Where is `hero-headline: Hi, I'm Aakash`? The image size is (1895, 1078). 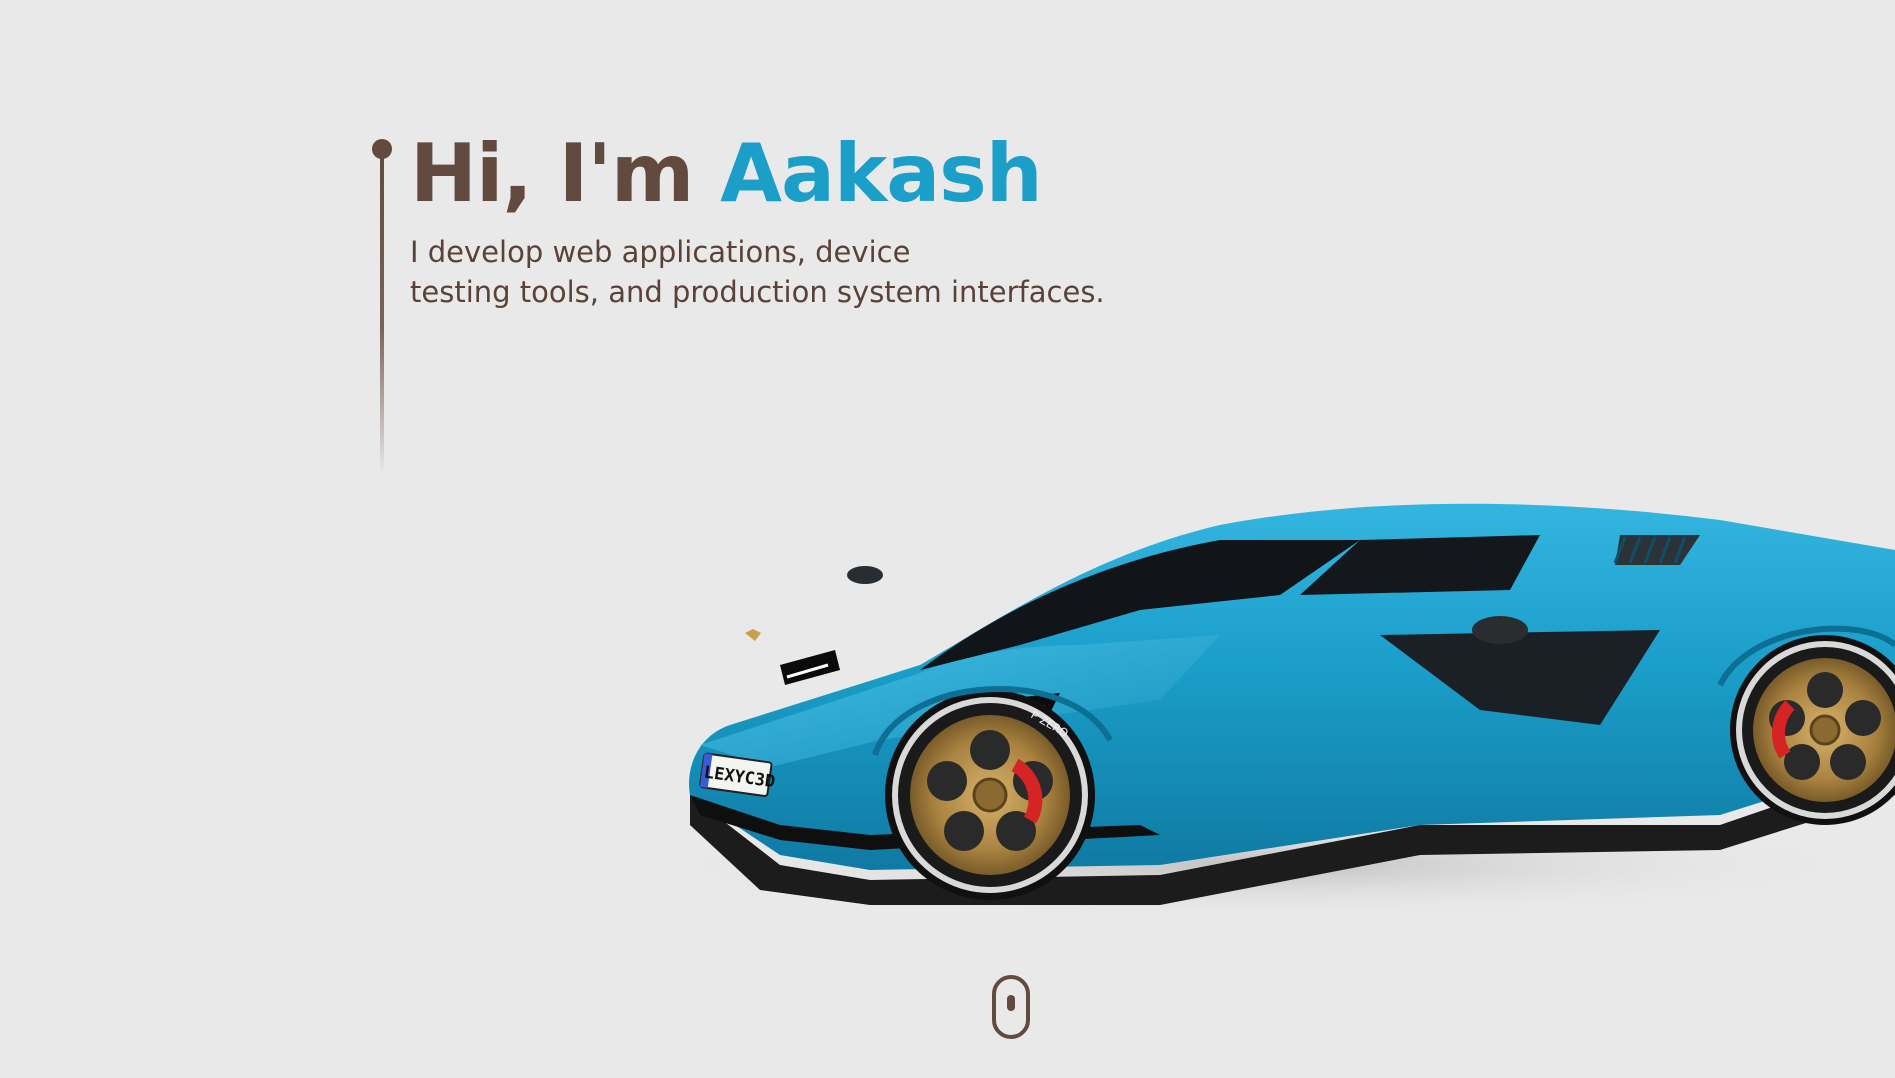 hero-headline: Hi, I'm Aakash is located at coordinates (726, 174).